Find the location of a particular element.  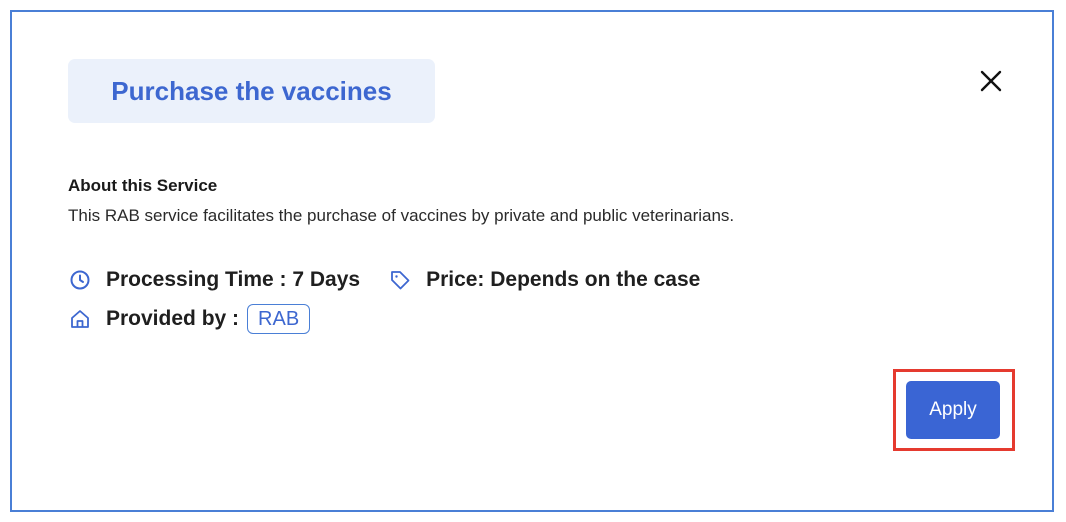

provider-badge: RAB is located at coordinates (279, 319).